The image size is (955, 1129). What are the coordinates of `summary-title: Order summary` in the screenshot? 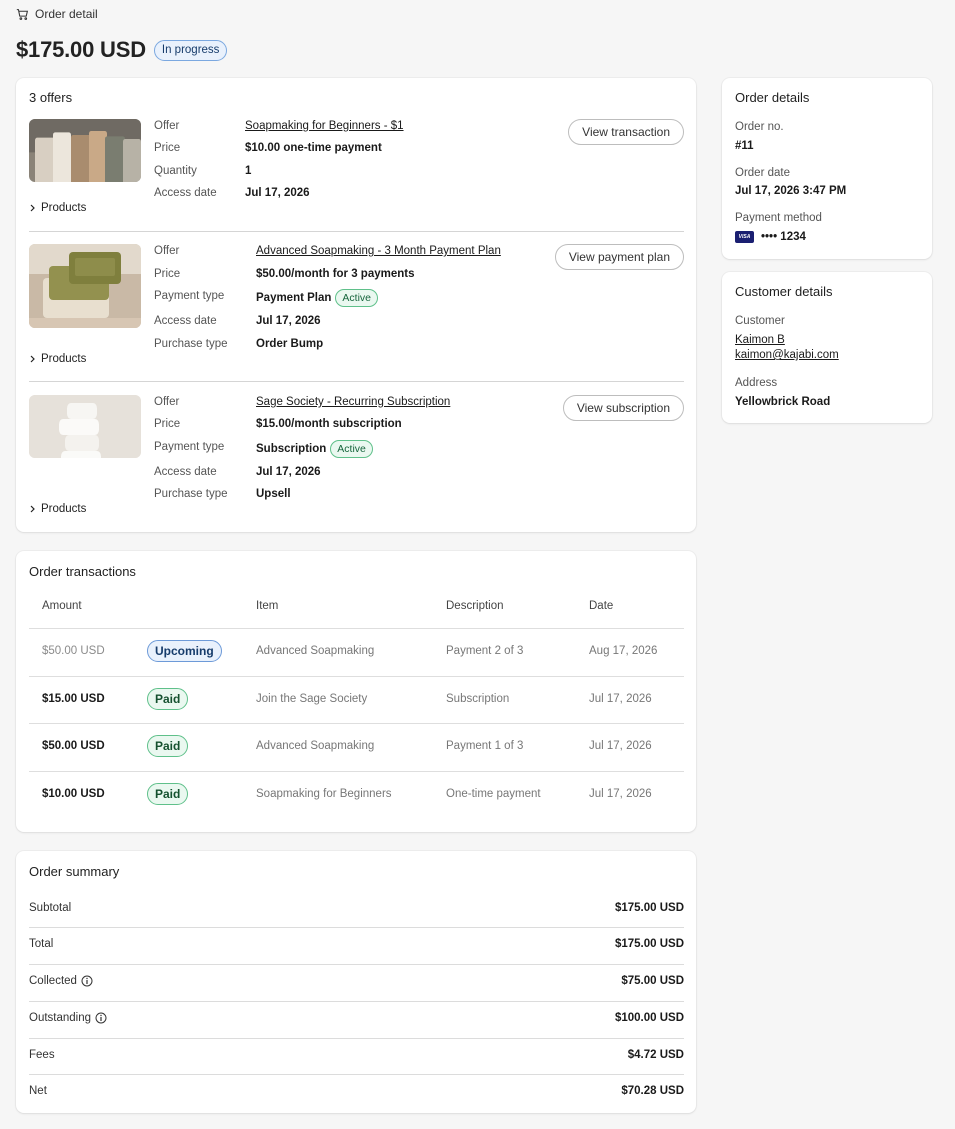 It's located at (74, 871).